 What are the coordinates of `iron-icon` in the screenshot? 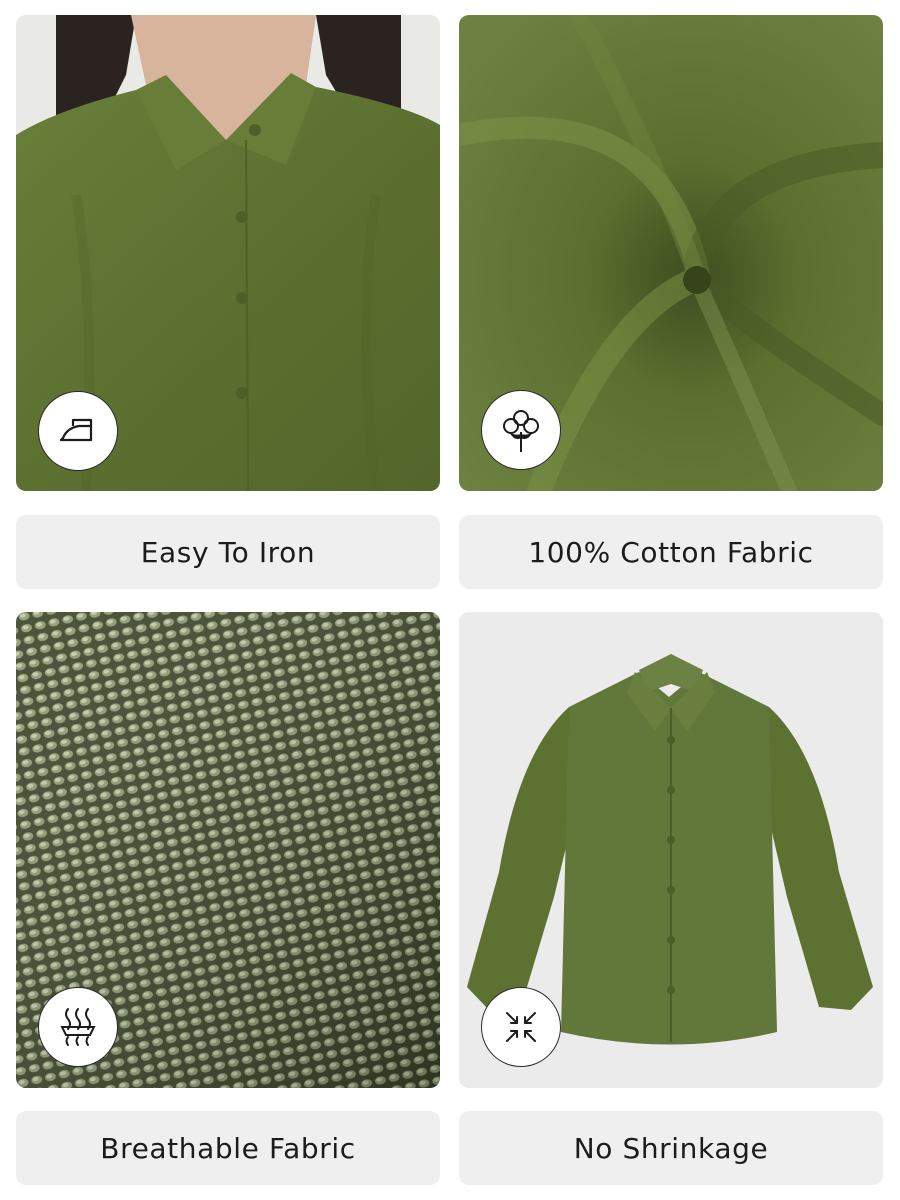 It's located at (78, 431).